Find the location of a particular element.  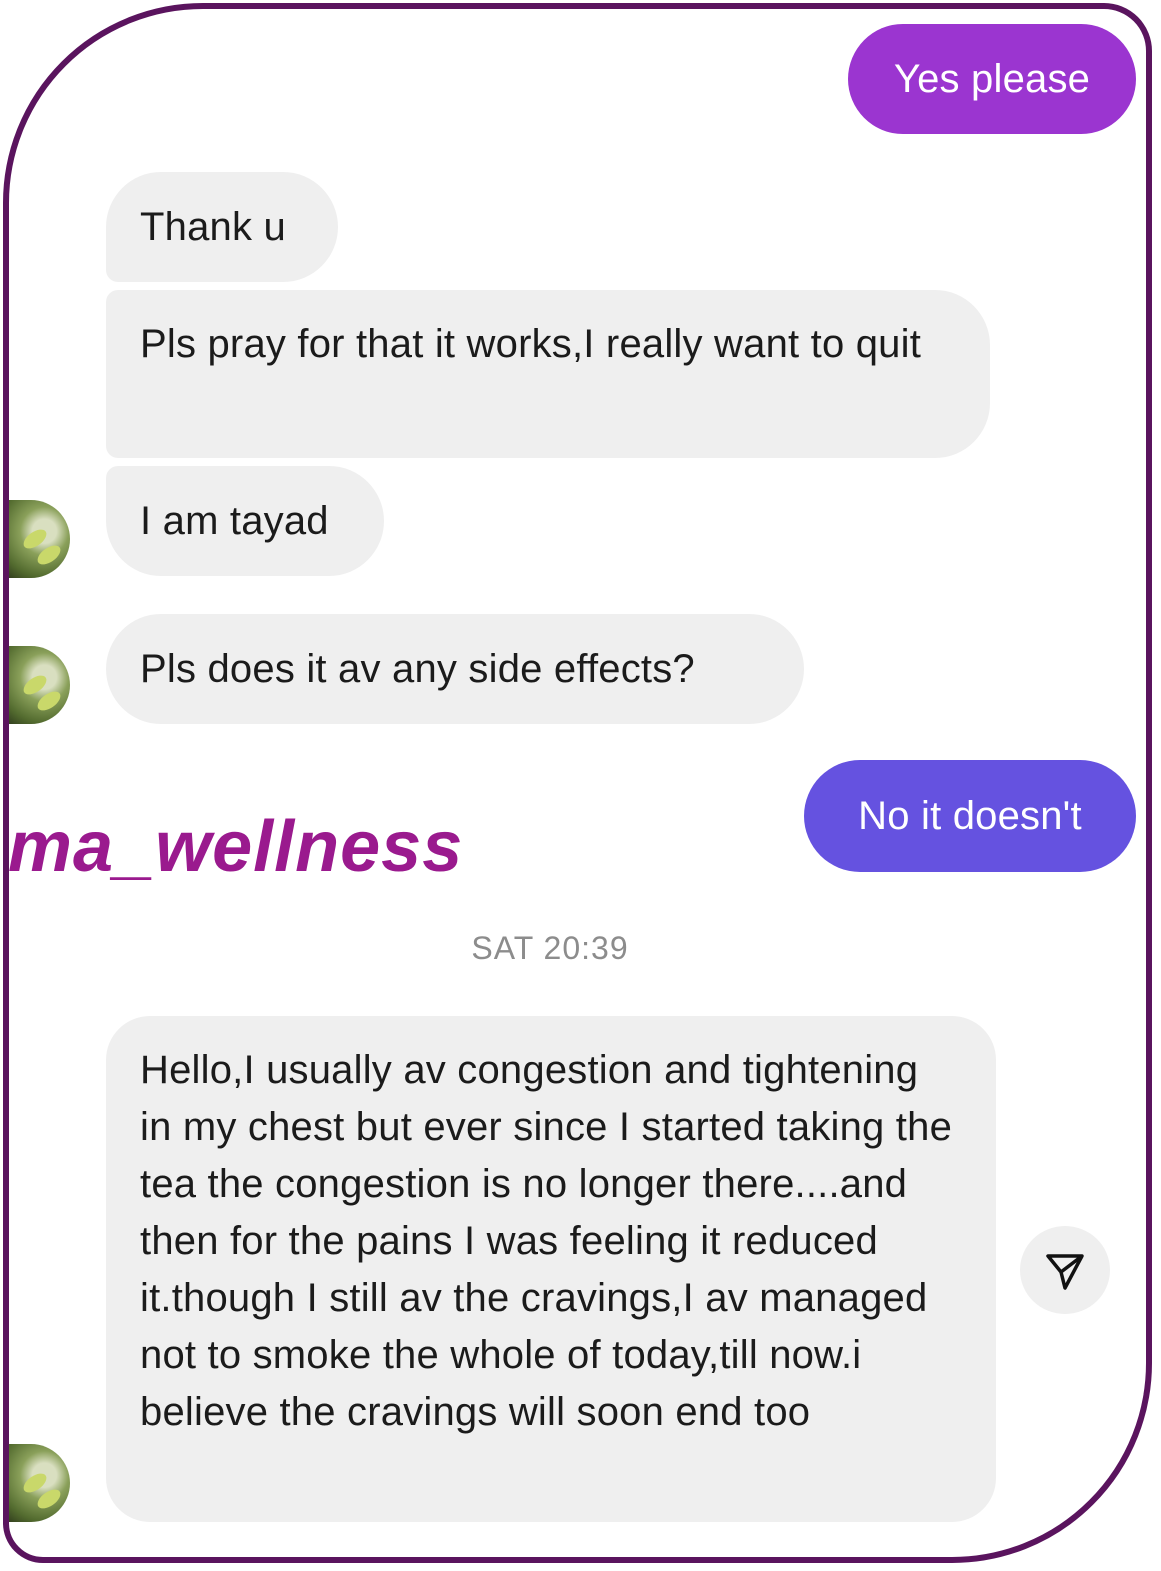

message-text: Pls does it av any side effects? is located at coordinates (417, 669).